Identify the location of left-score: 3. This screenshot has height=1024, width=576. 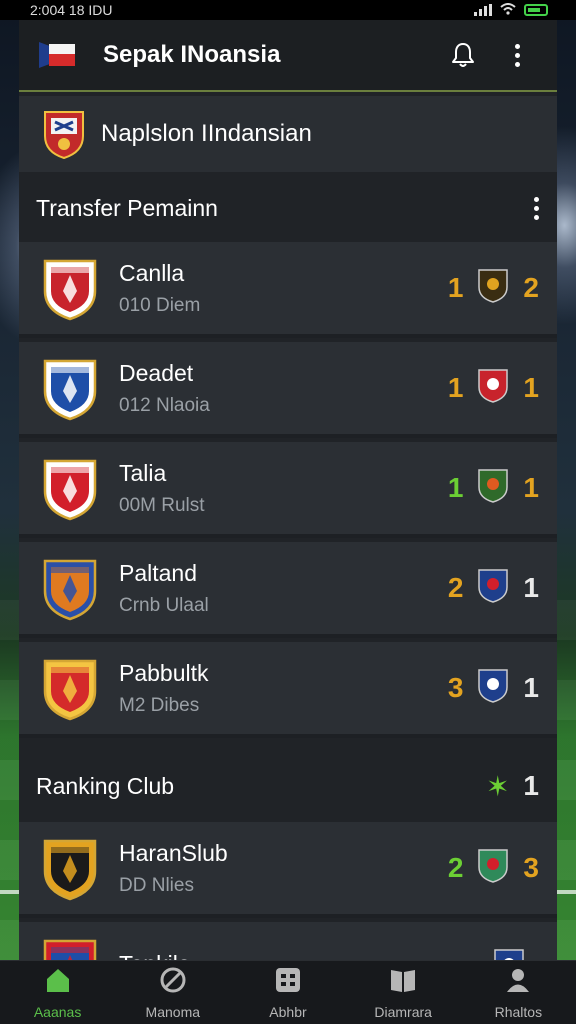
(455, 687).